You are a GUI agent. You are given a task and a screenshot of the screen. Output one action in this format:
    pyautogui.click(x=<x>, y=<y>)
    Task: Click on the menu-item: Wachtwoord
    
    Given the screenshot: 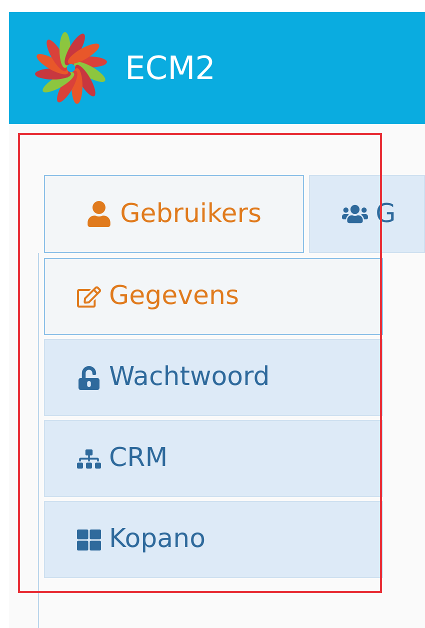 What is the action you would take?
    pyautogui.click(x=213, y=377)
    